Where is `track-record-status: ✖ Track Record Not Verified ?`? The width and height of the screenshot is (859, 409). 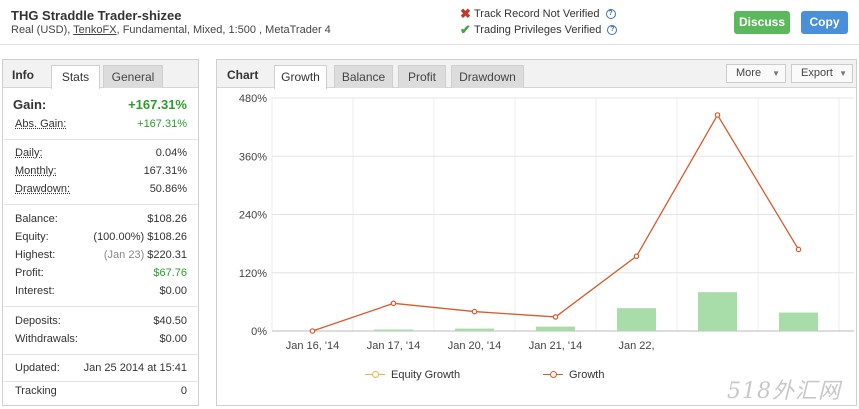
track-record-status: ✖ Track Record Not Verified ? is located at coordinates (538, 14).